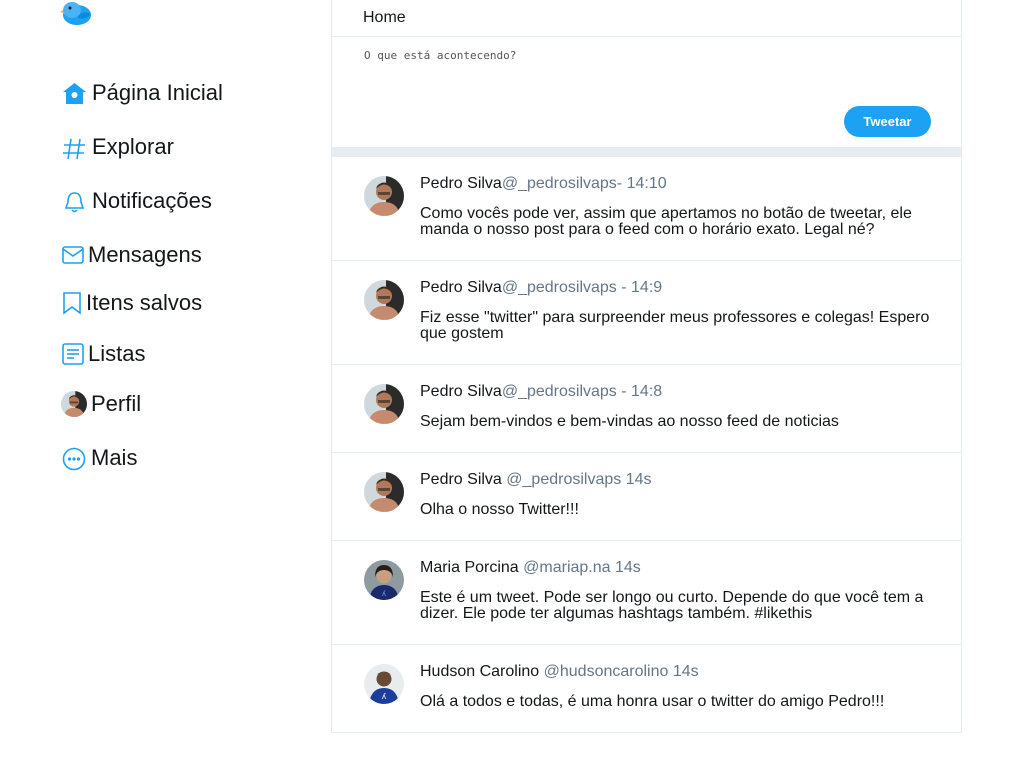 The width and height of the screenshot is (1024, 768). I want to click on divider, so click(646, 152).